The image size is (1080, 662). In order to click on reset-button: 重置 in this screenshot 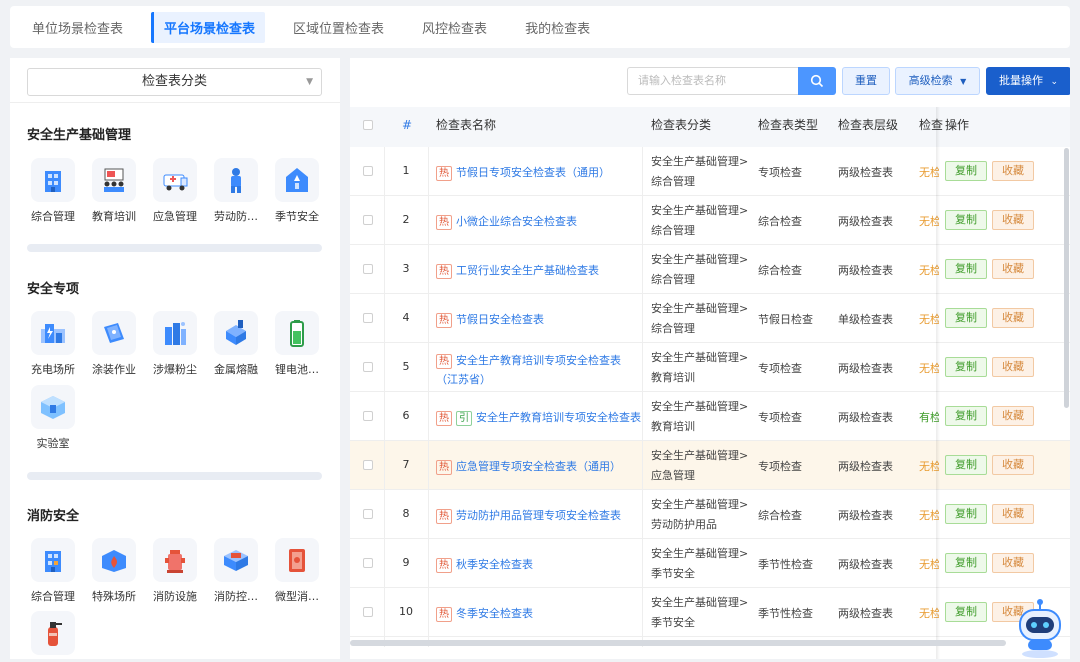, I will do `click(866, 81)`.